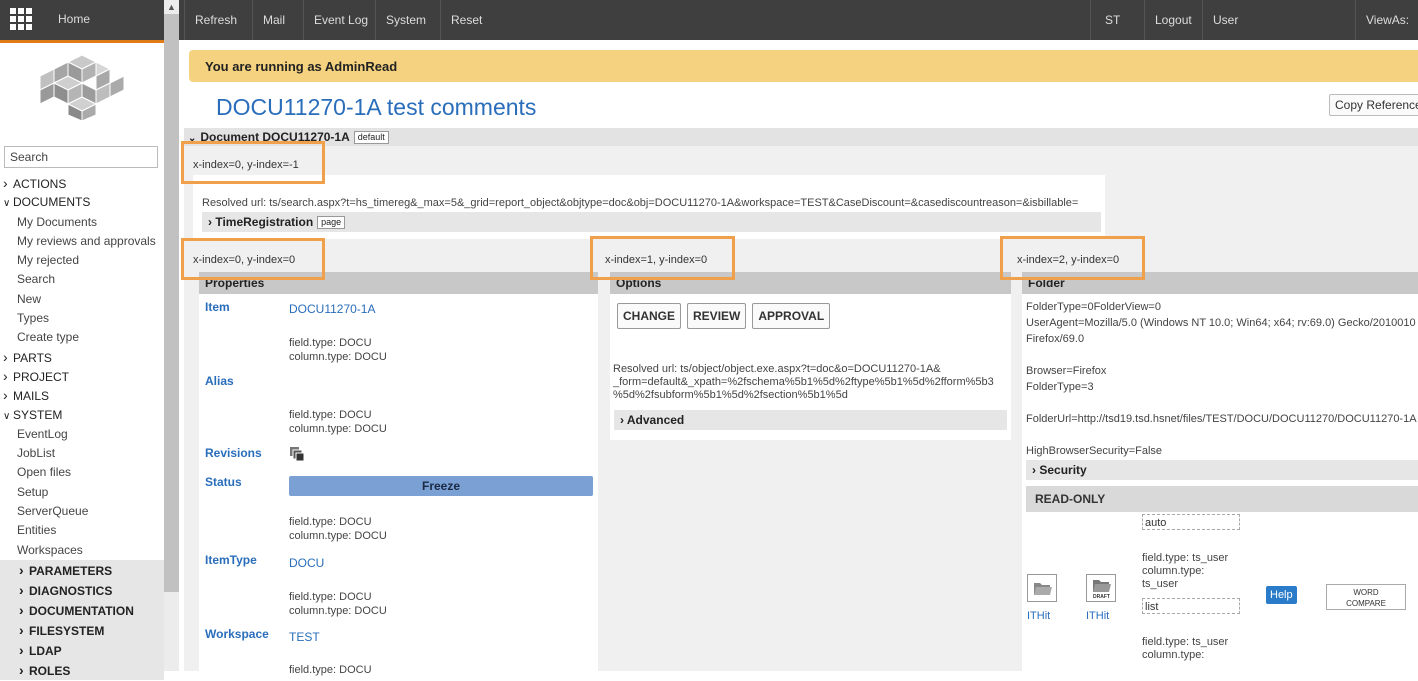 This screenshot has width=1418, height=681. What do you see at coordinates (1097, 616) in the screenshot?
I see `ithit-link-2: ITHit` at bounding box center [1097, 616].